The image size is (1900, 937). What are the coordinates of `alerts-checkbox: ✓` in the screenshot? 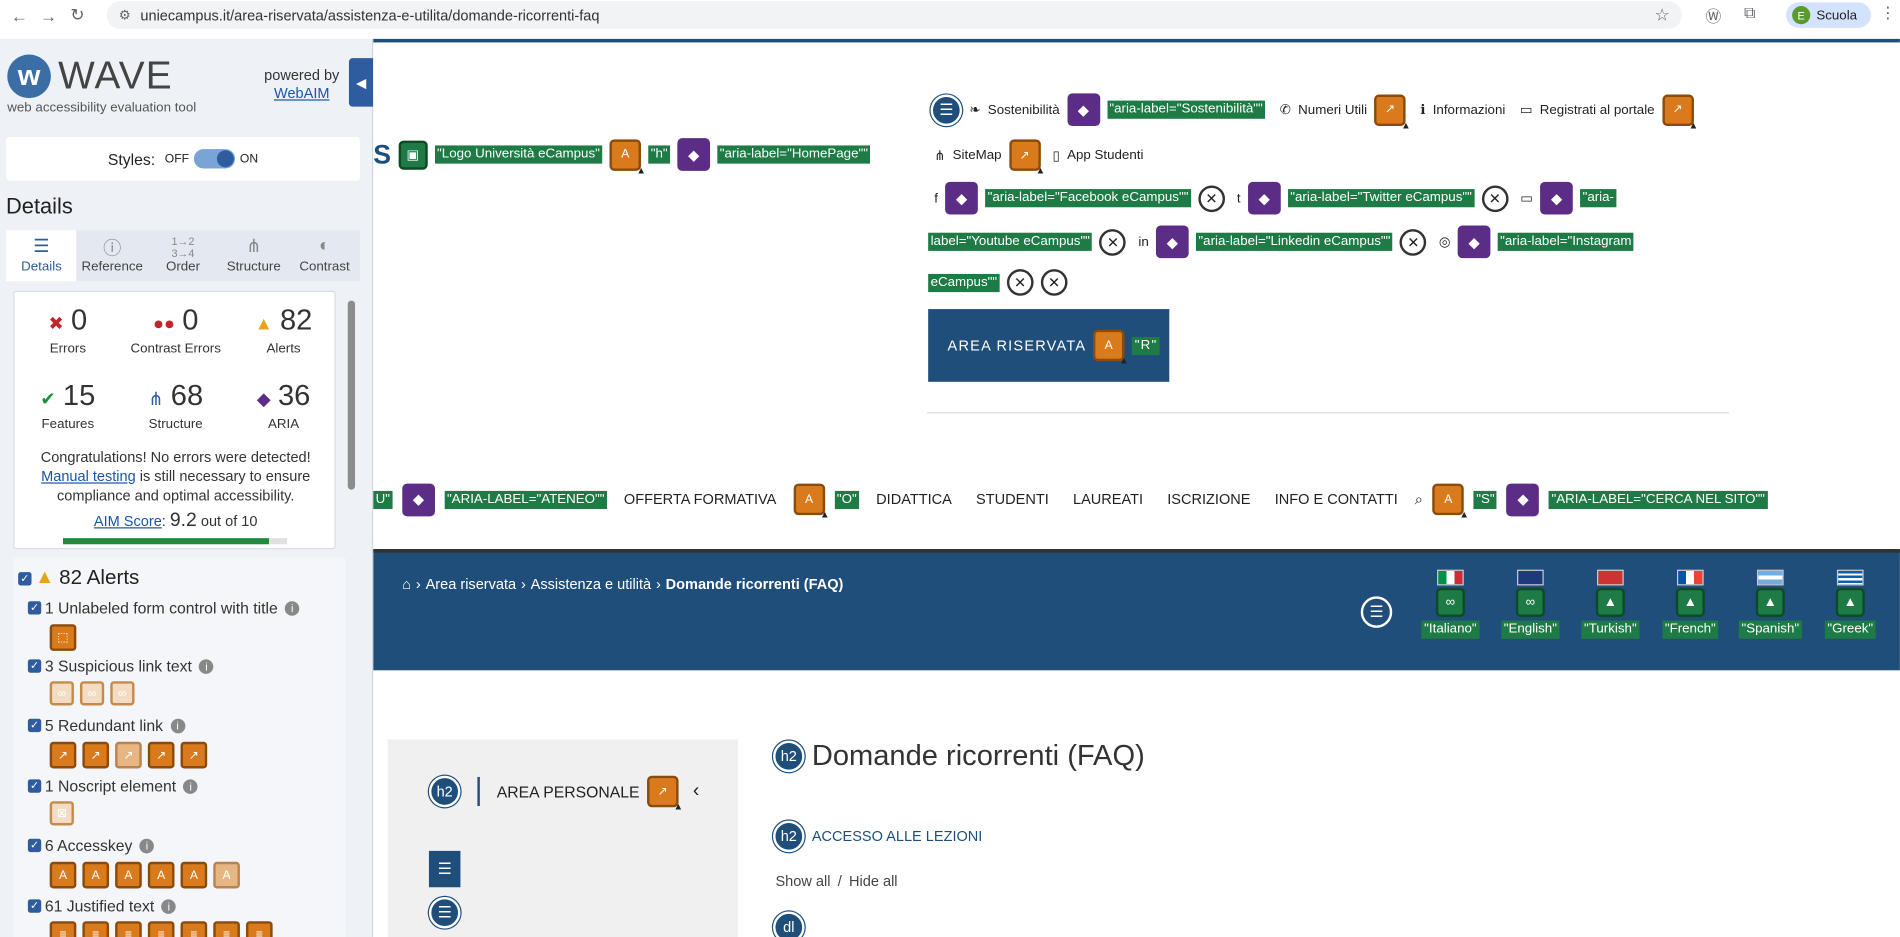 It's located at (25, 578).